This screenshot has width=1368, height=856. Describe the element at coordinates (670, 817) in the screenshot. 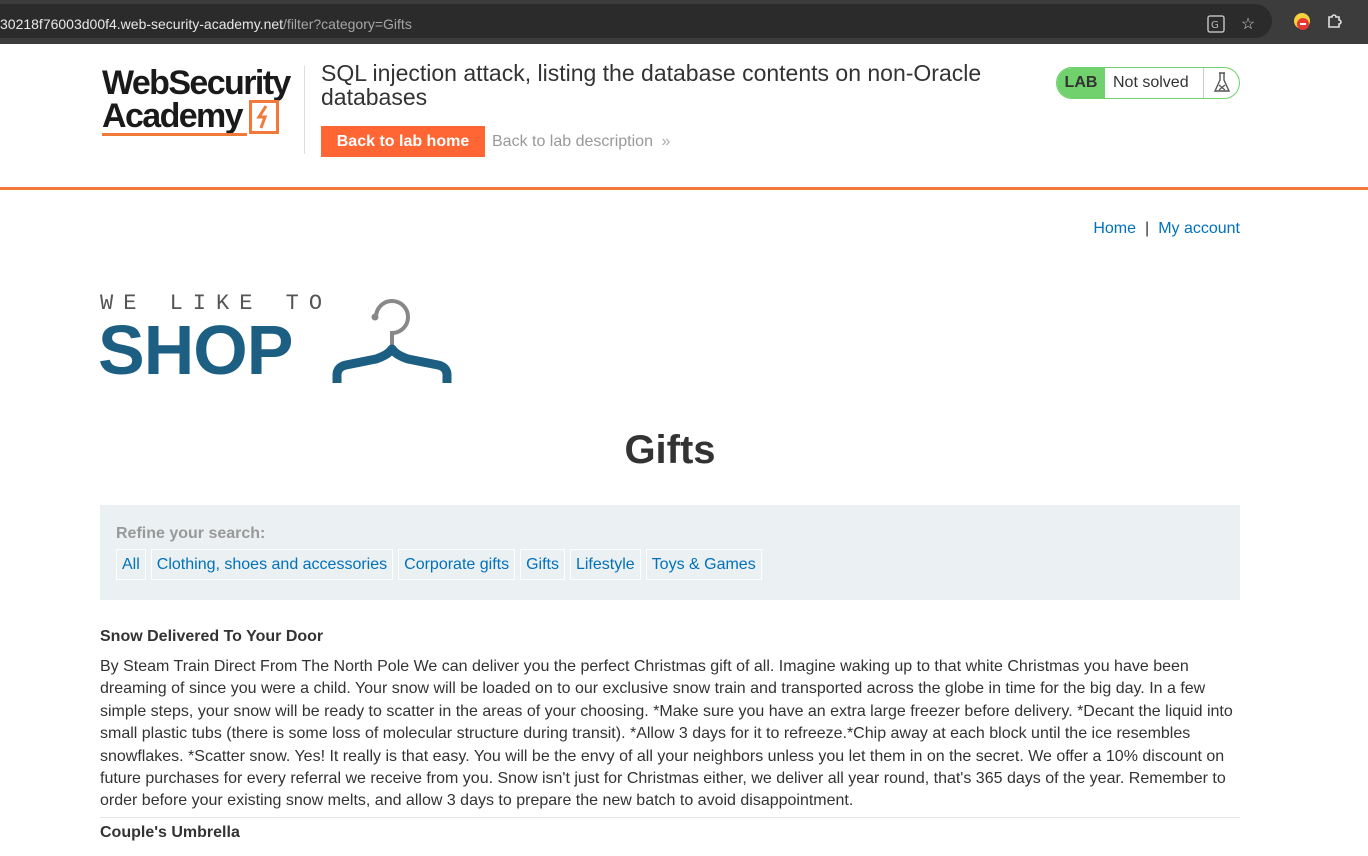

I see `product-divider` at that location.